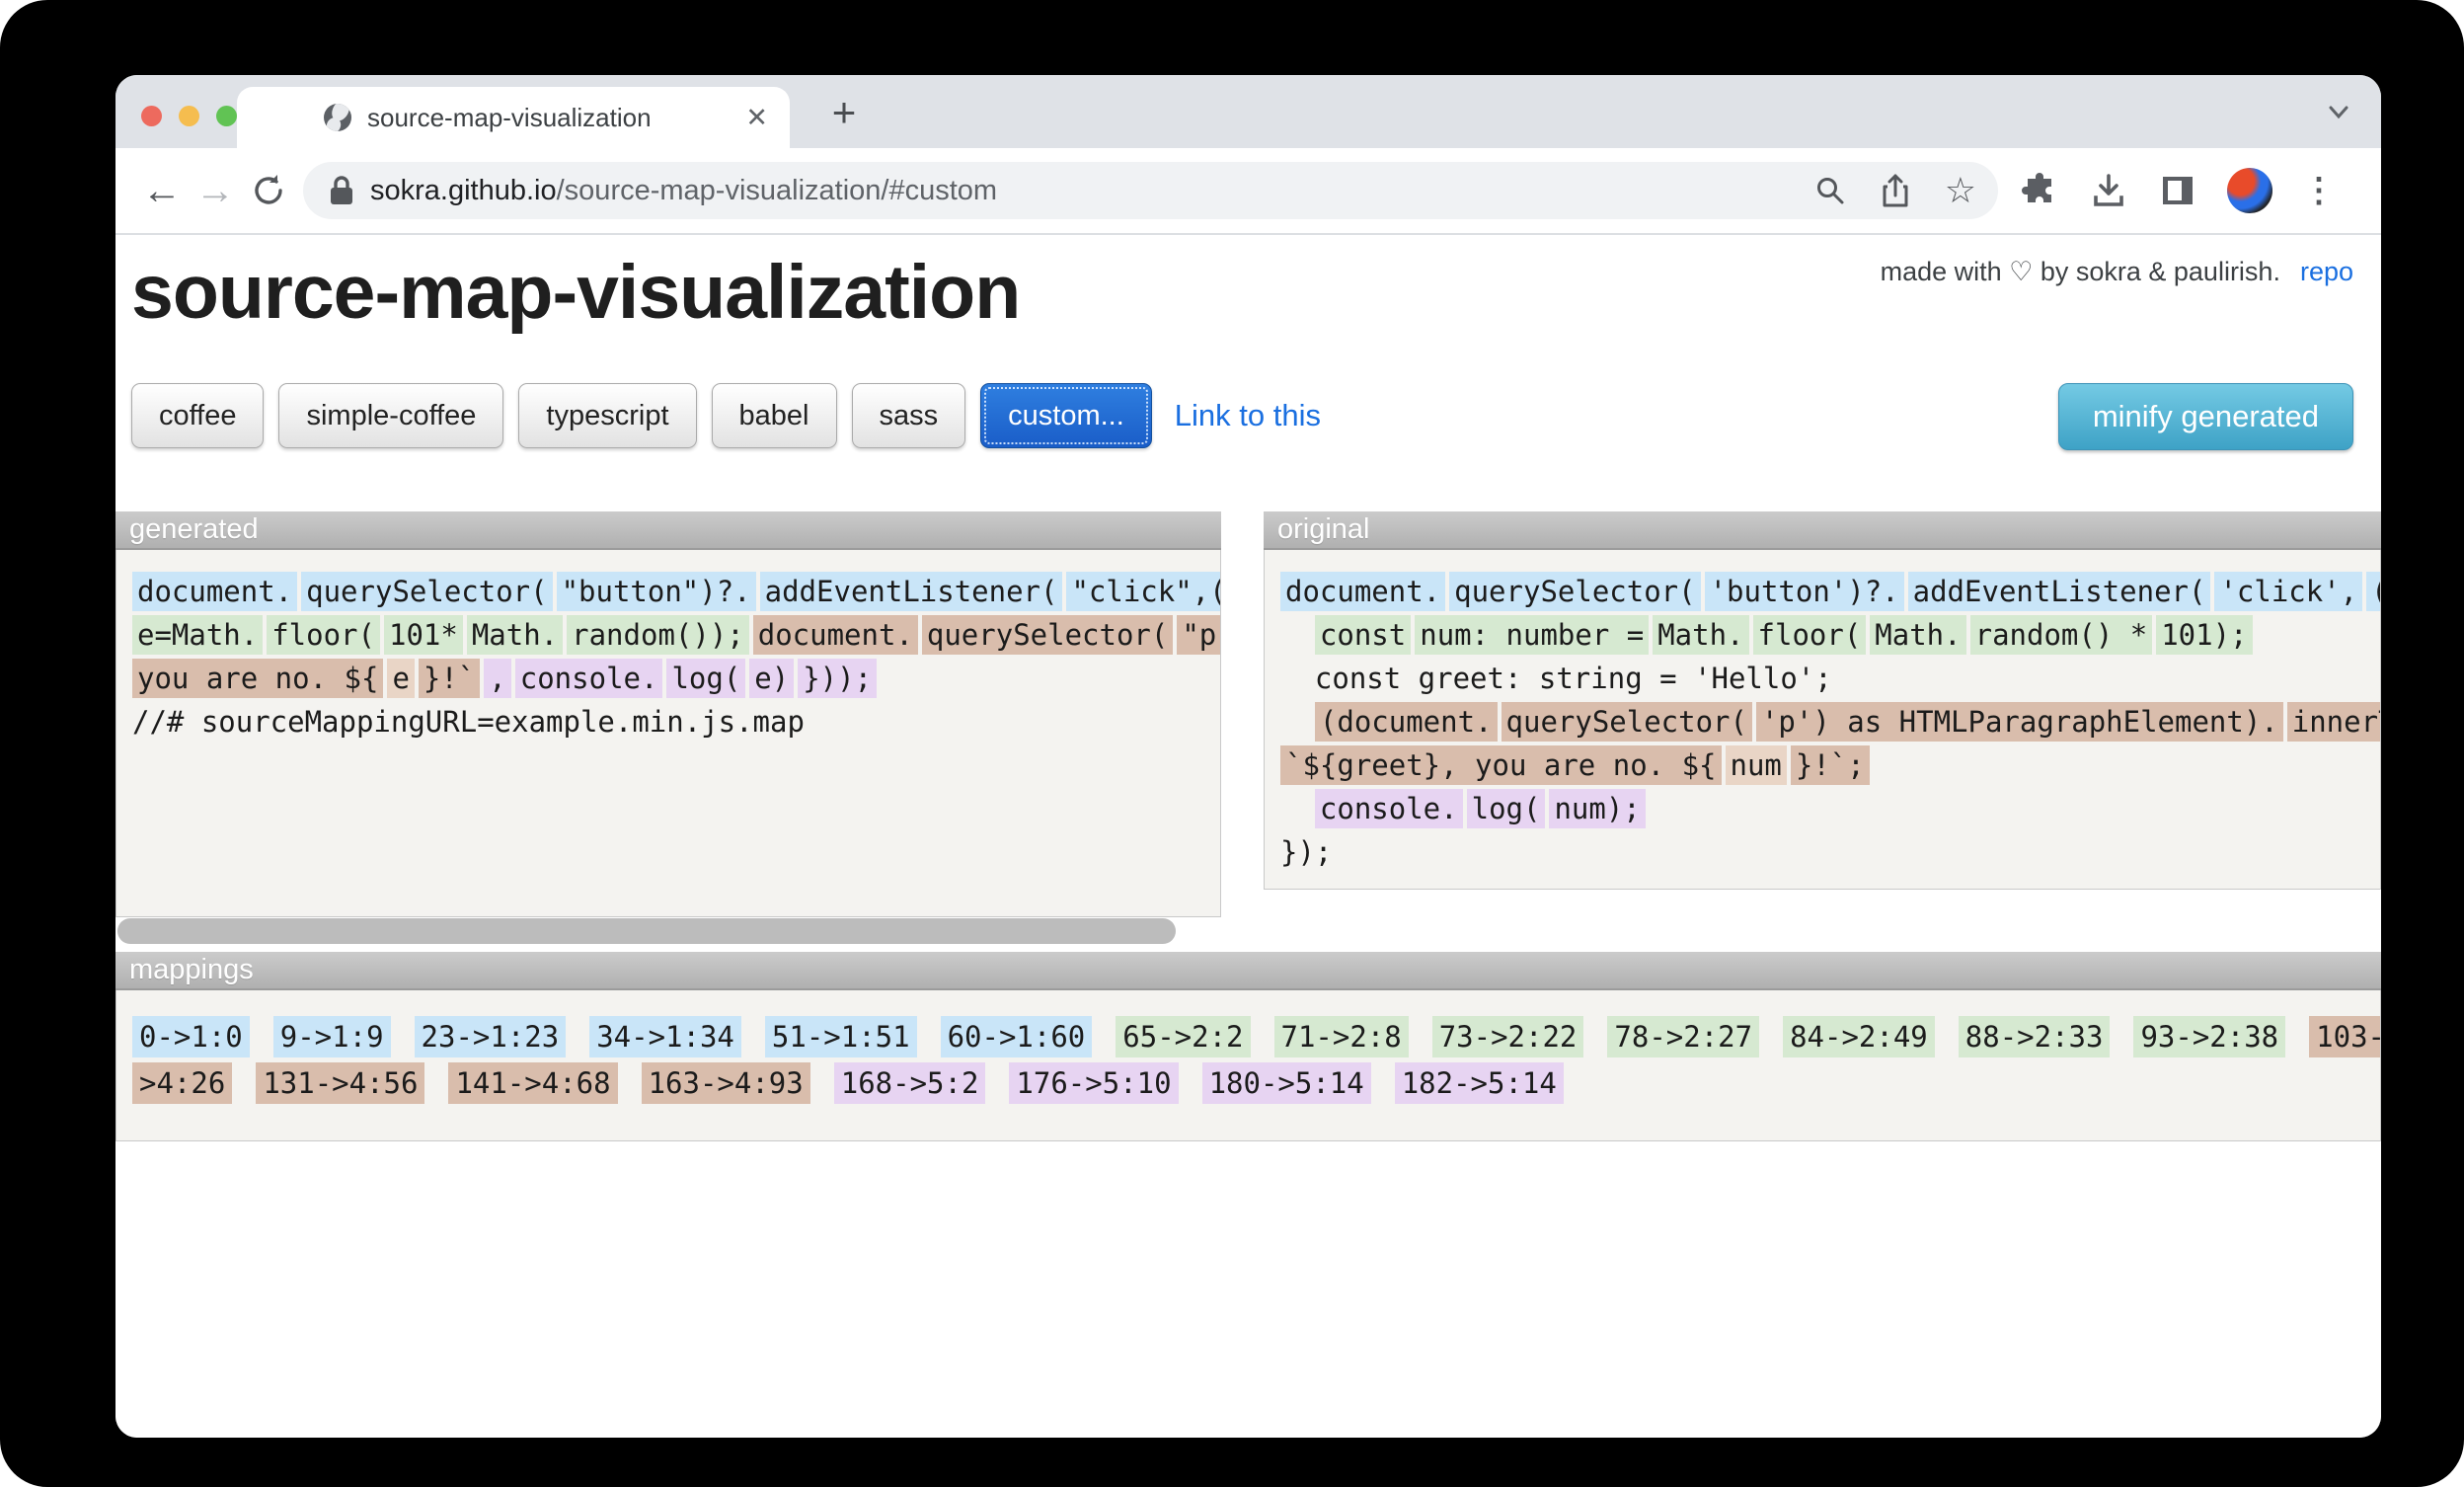 The height and width of the screenshot is (1487, 2464). What do you see at coordinates (2108, 191) in the screenshot?
I see `download-icon` at bounding box center [2108, 191].